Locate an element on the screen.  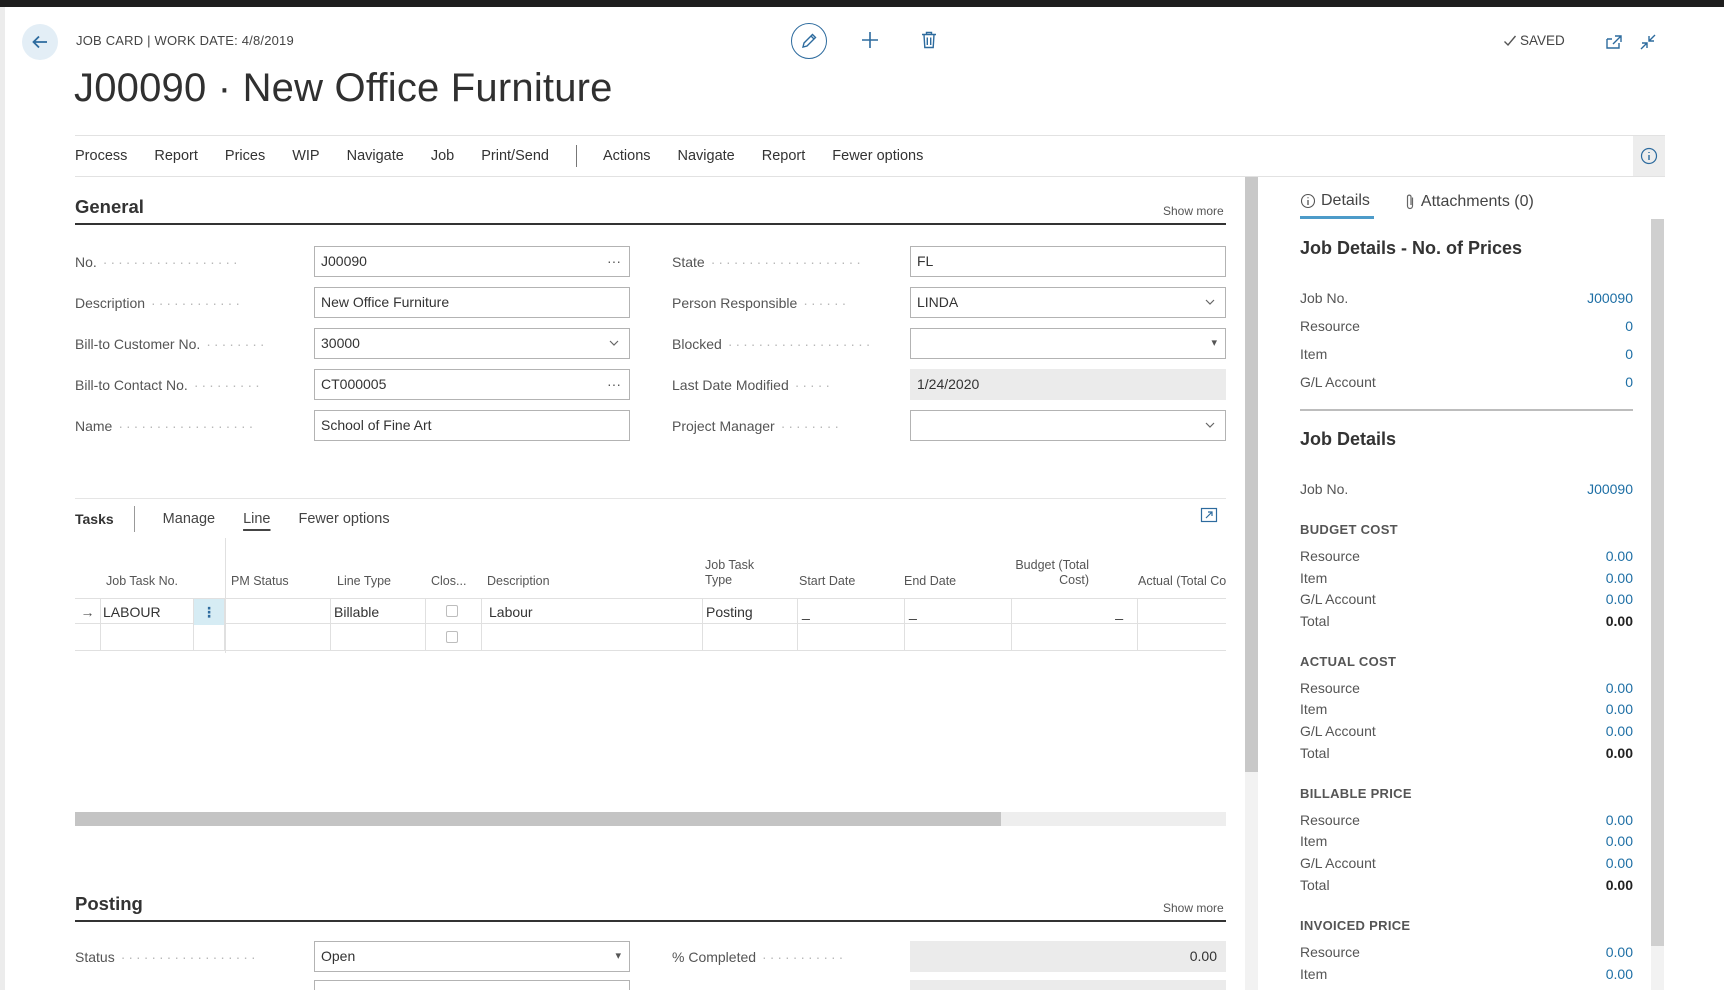
back-button is located at coordinates (40, 42).